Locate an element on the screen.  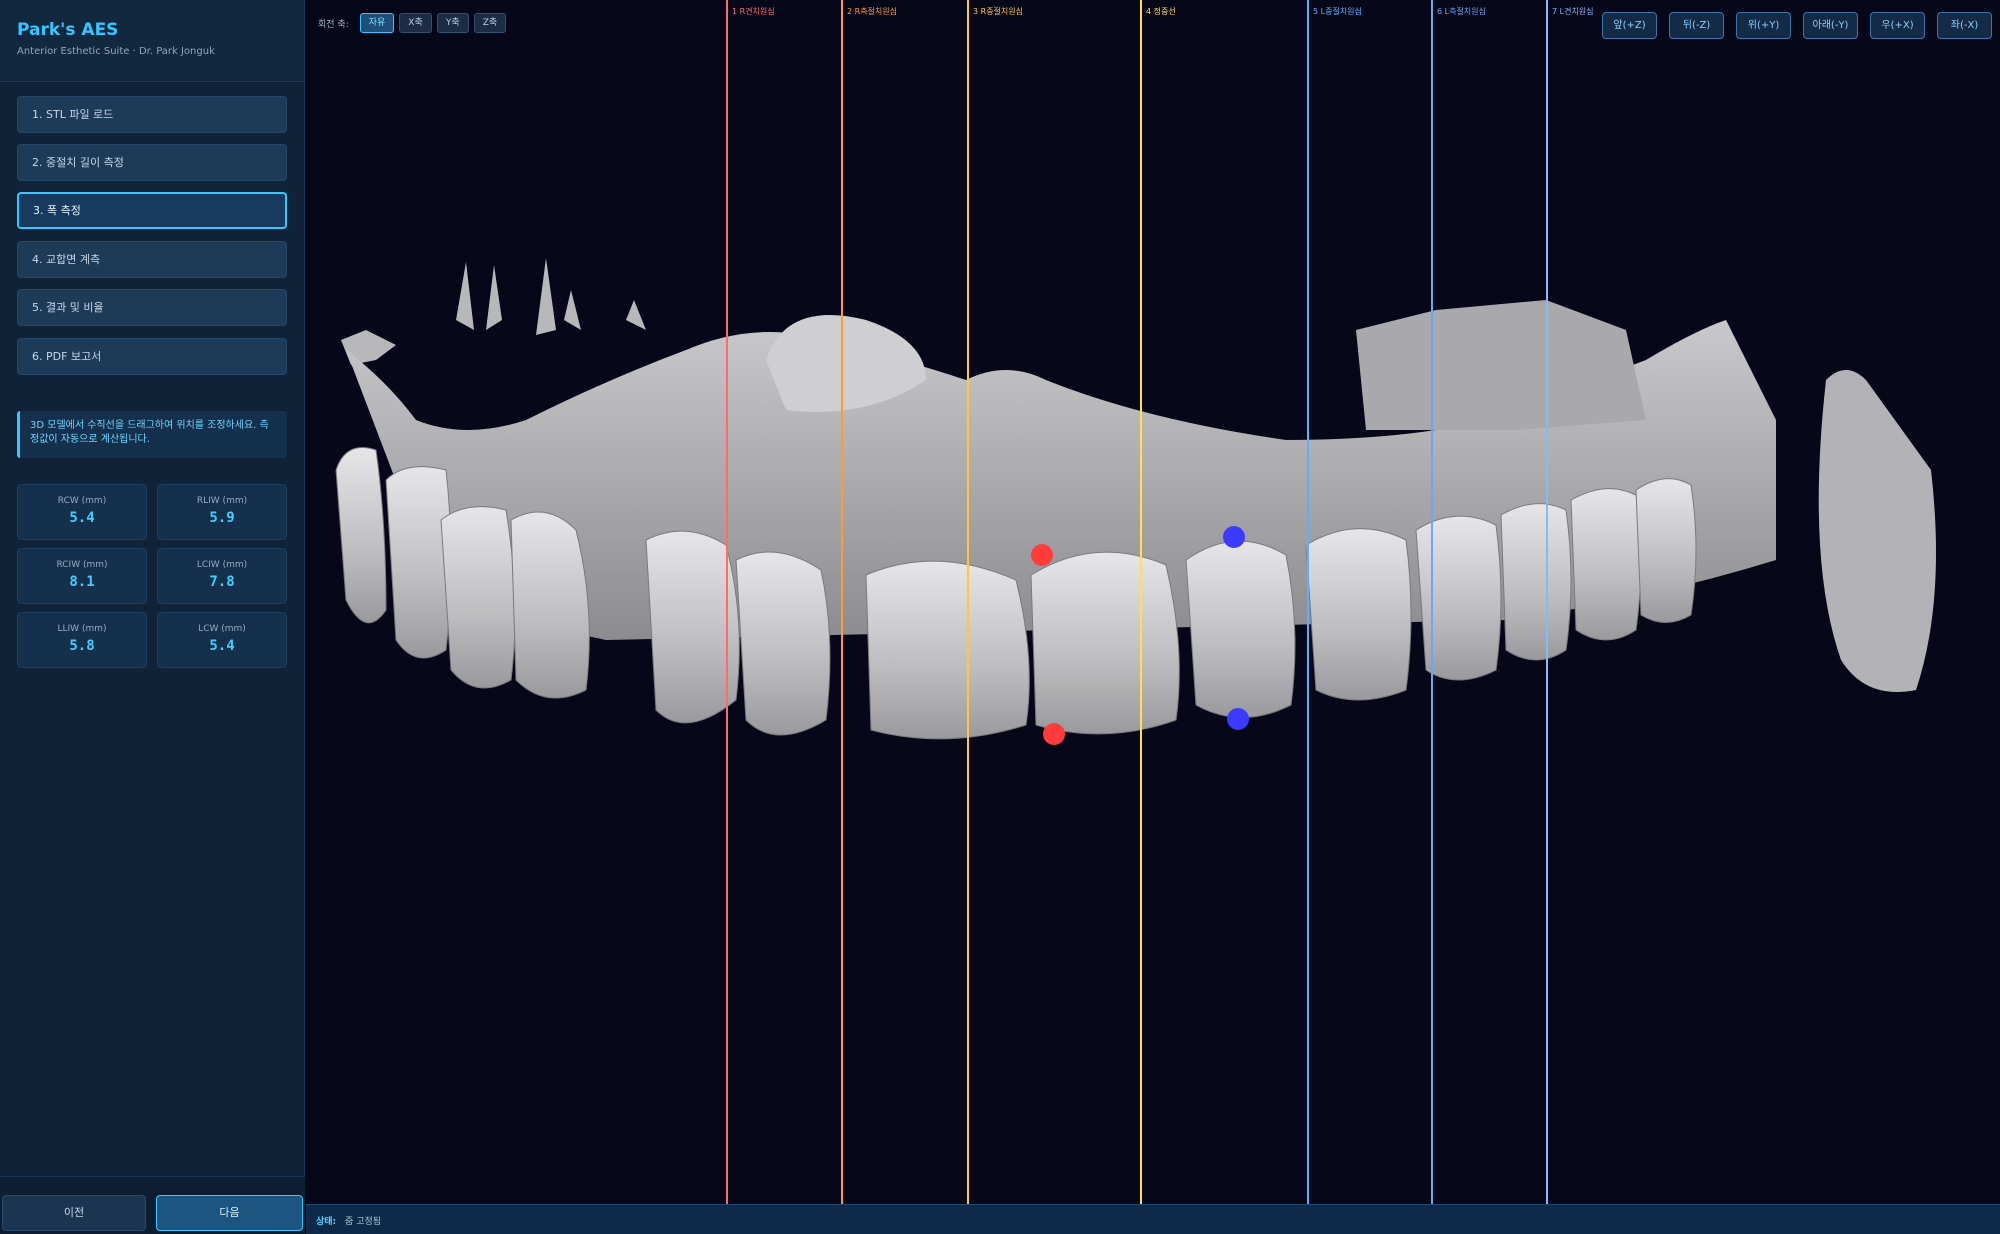
step-5-results: 5. 결과 및 비율 is located at coordinates (152, 307).